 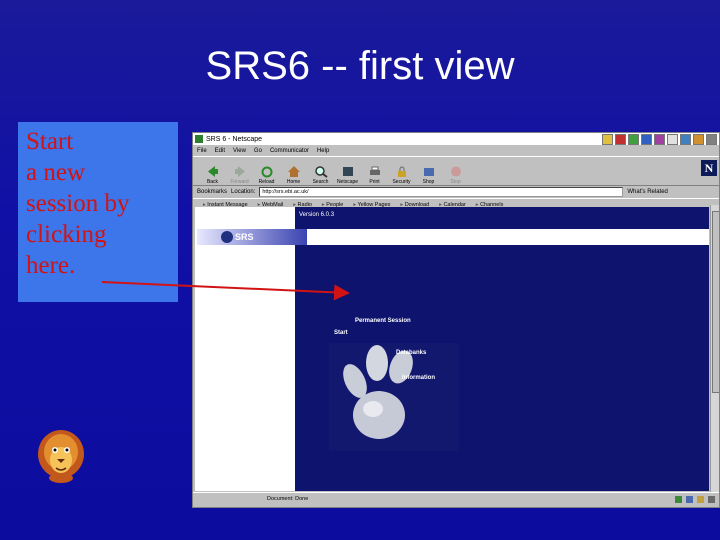 What do you see at coordinates (293, 182) in the screenshot?
I see `home-label: Home` at bounding box center [293, 182].